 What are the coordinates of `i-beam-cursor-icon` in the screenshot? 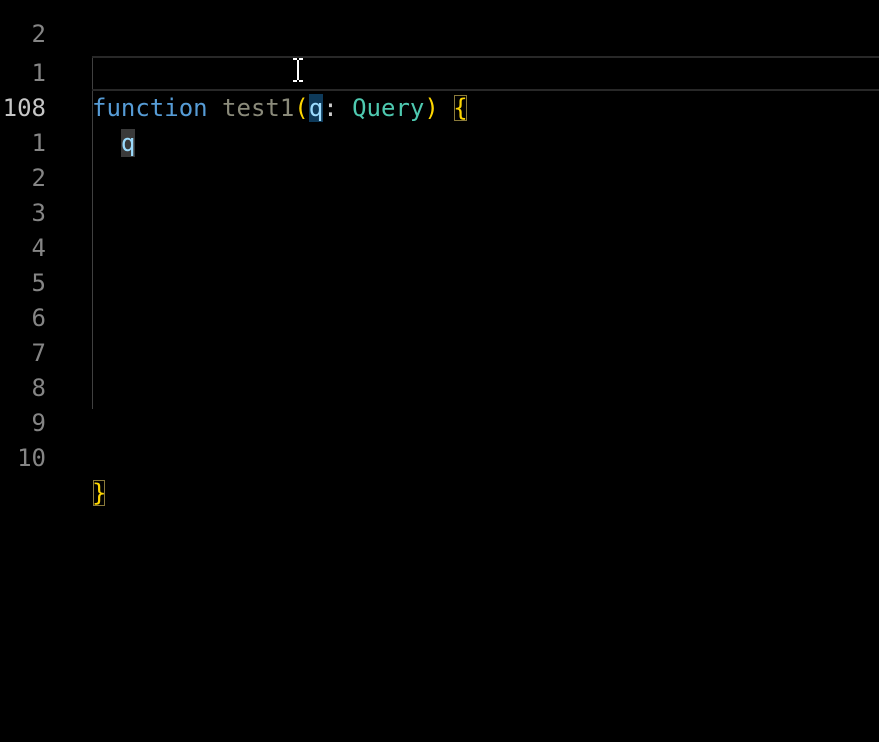 It's located at (298, 70).